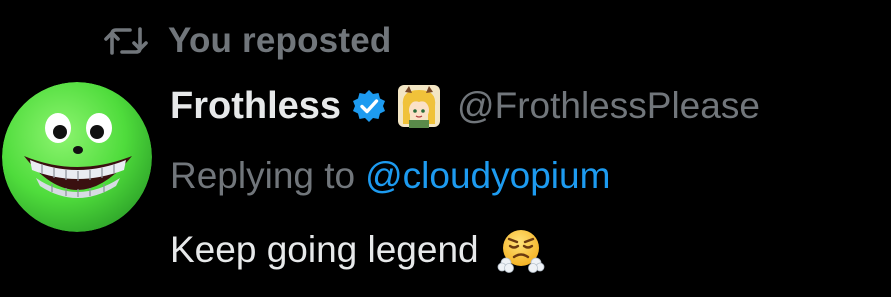 The width and height of the screenshot is (891, 297). What do you see at coordinates (263, 175) in the screenshot?
I see `replying-to-label: Replying to` at bounding box center [263, 175].